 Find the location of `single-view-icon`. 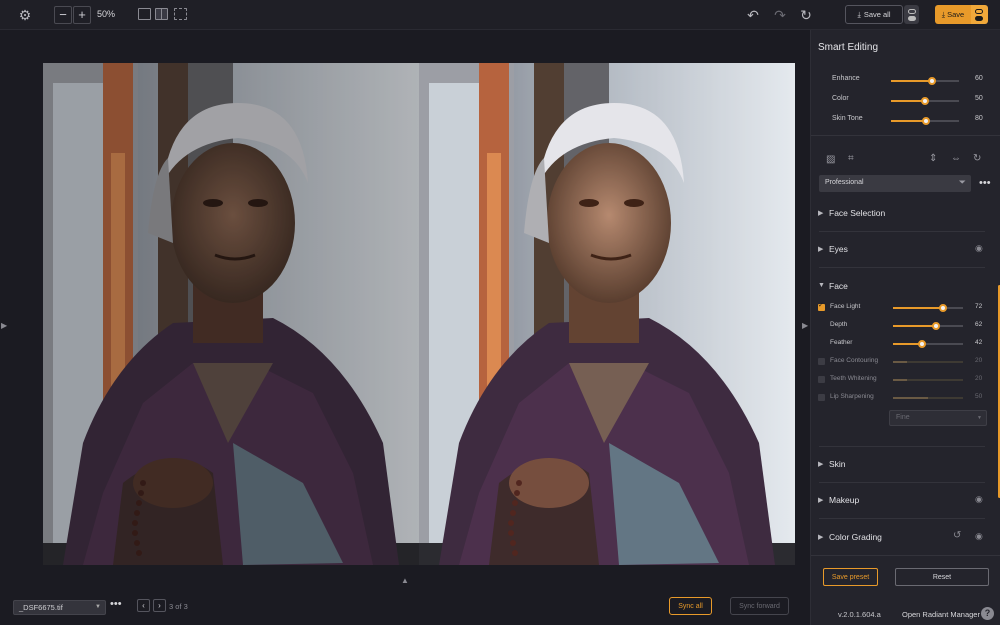

single-view-icon is located at coordinates (144, 14).